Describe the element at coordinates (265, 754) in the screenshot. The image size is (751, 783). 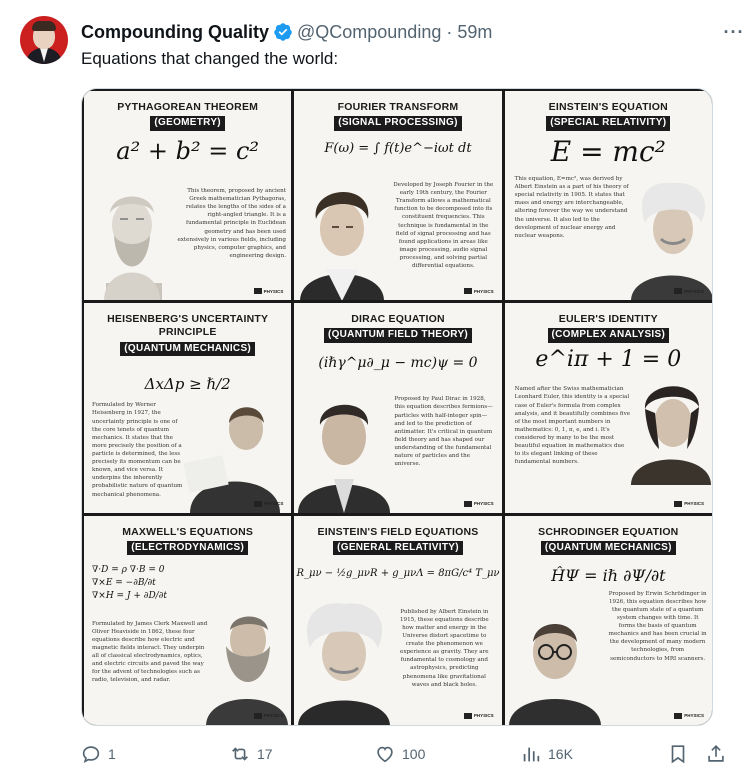
I see `repost-count: 17` at that location.